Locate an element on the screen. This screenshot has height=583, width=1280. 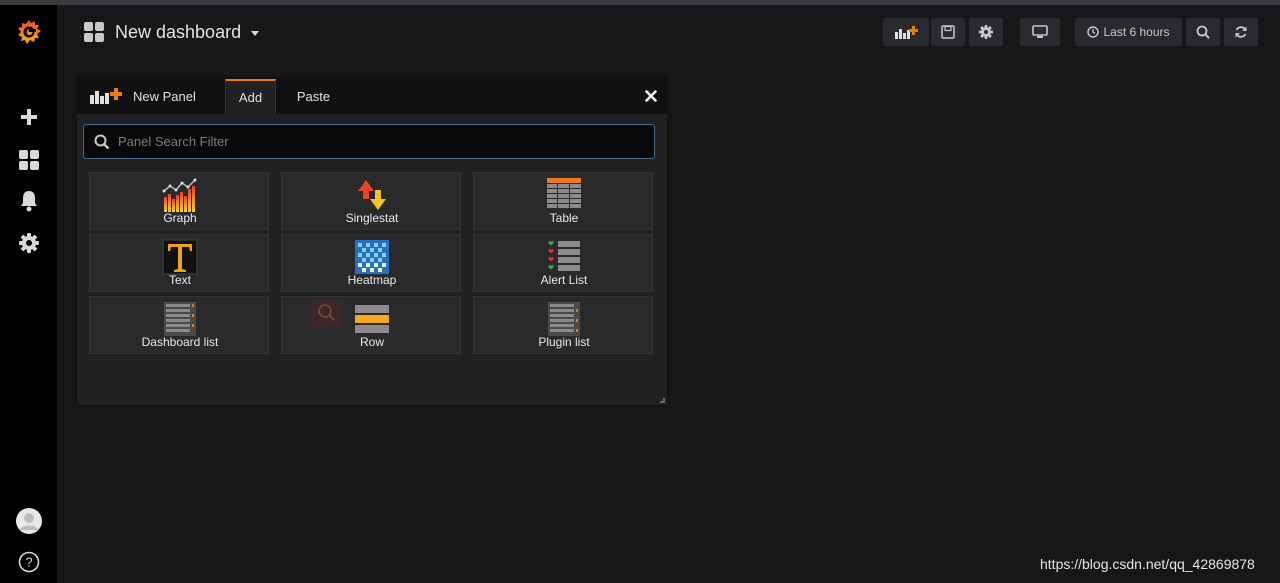
panel-type-label: Alert List is located at coordinates (564, 280).